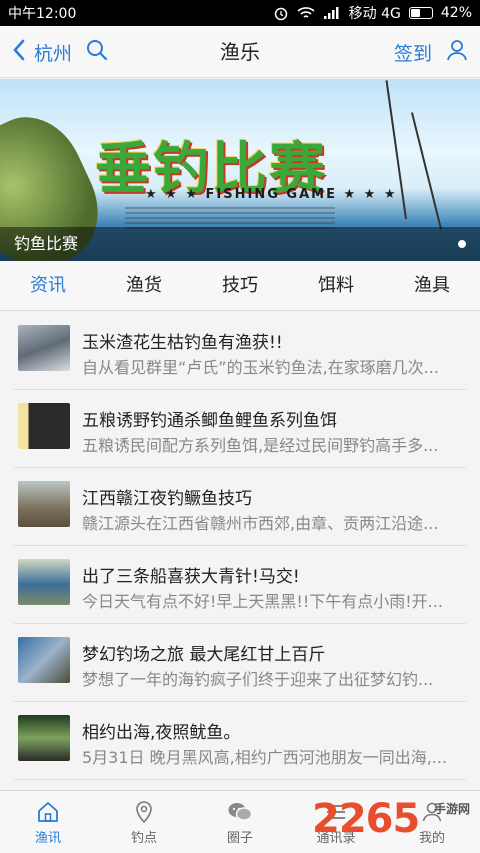 This screenshot has height=853, width=480. Describe the element at coordinates (336, 838) in the screenshot. I see `nav-label: 通讯录` at that location.